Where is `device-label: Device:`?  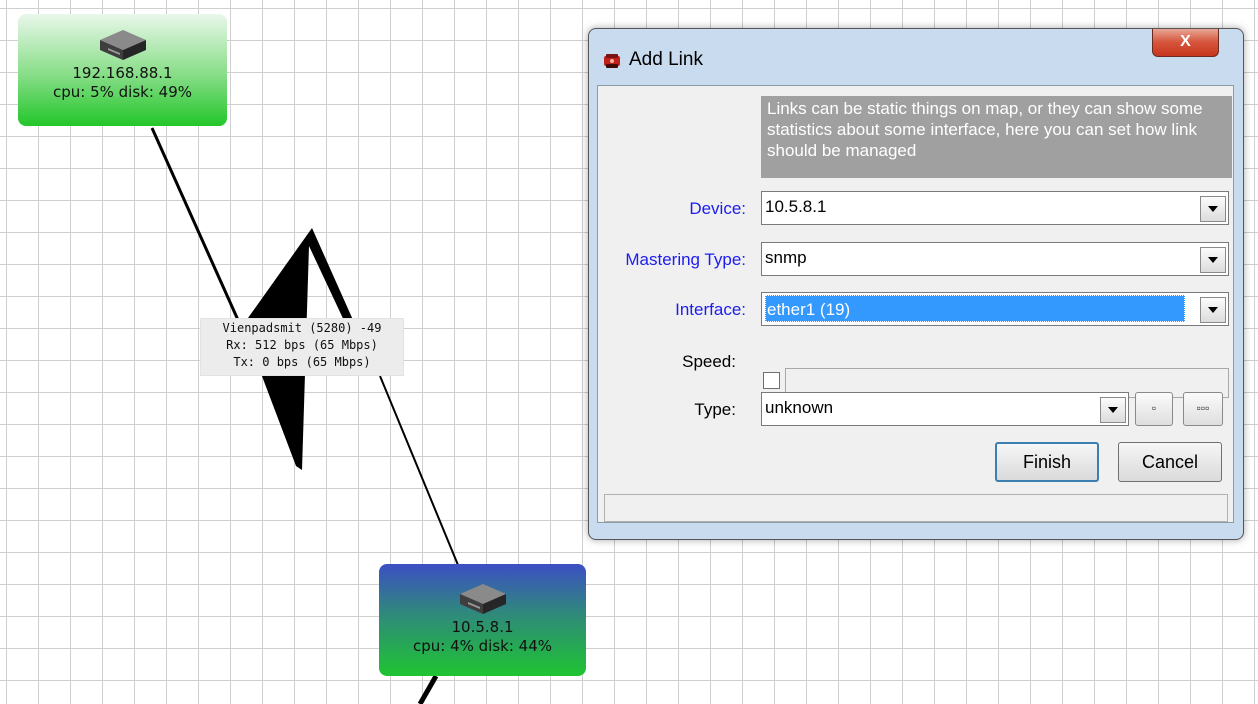 device-label: Device: is located at coordinates (717, 208).